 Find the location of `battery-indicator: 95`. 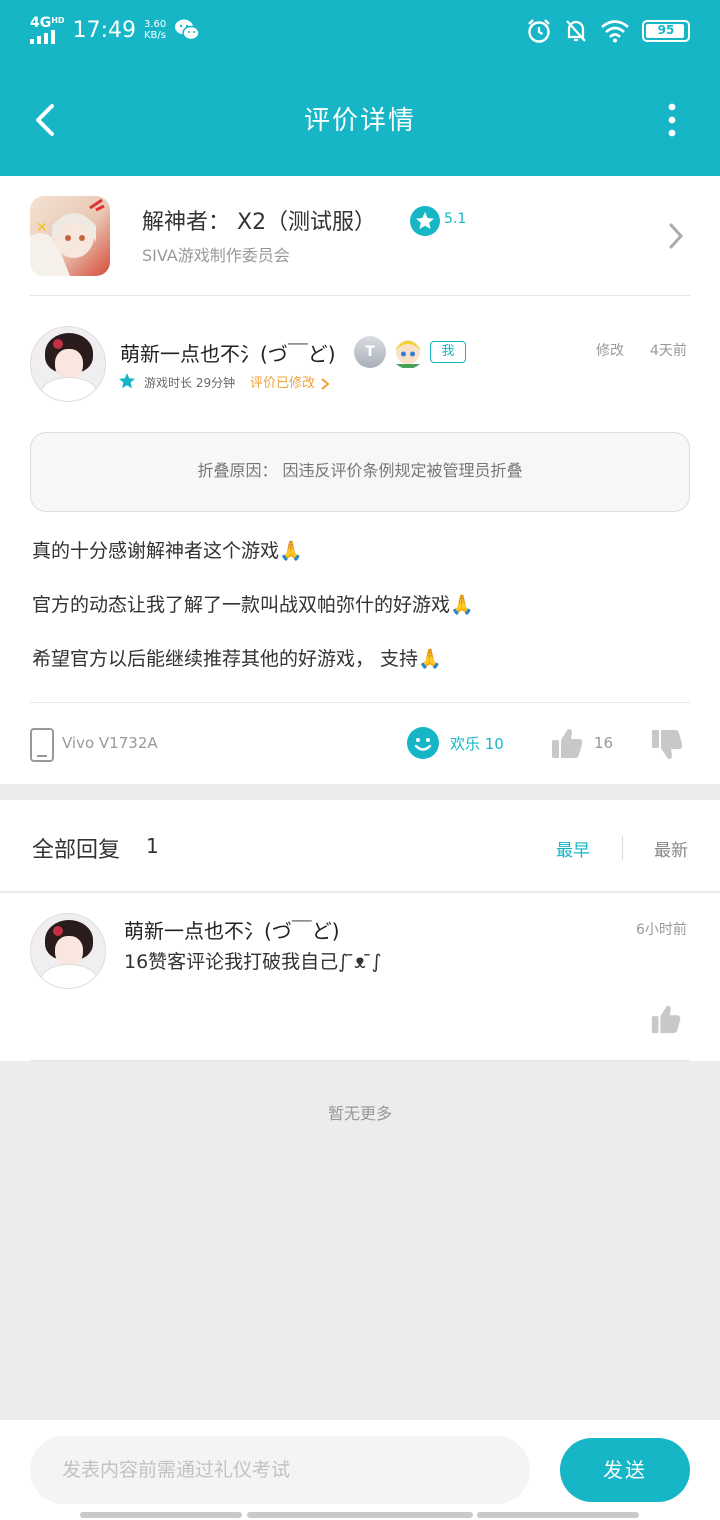

battery-indicator: 95 is located at coordinates (666, 31).